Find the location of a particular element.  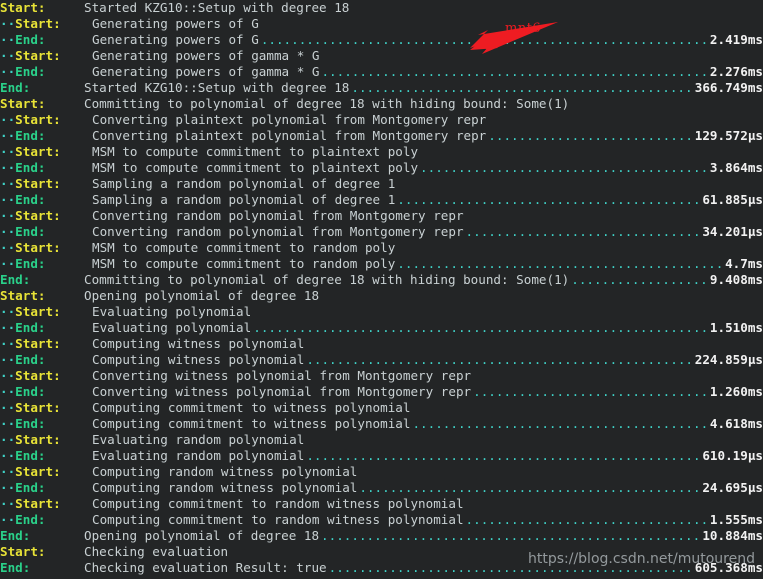

log-message: Evaluating polynomial is located at coordinates (172, 311).